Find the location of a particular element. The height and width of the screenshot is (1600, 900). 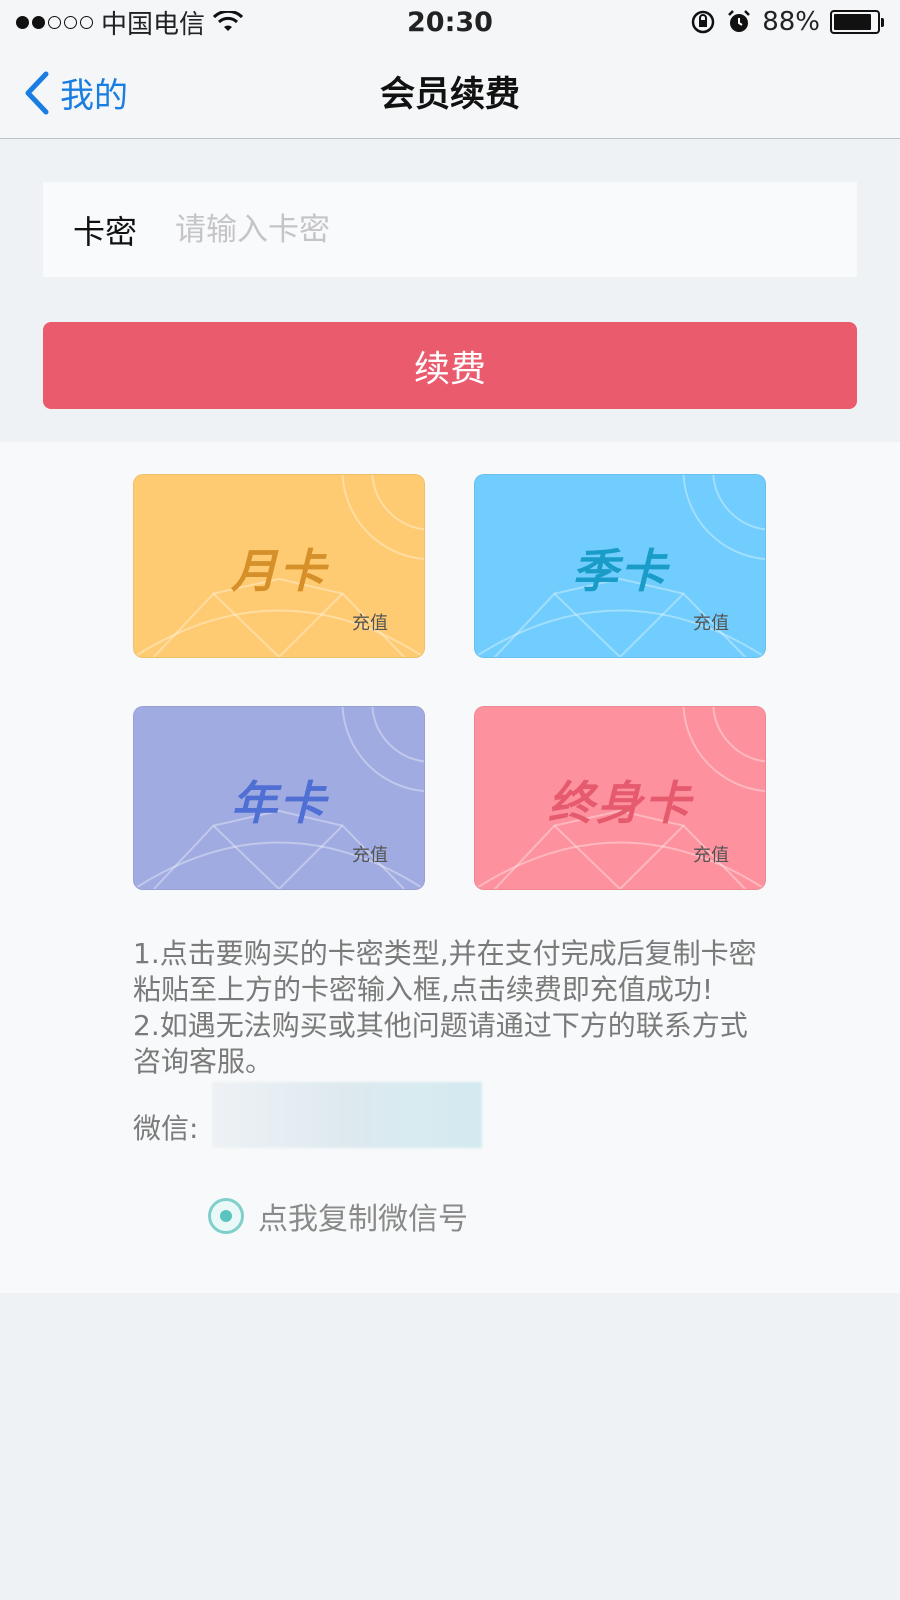

copy-wechat-button: 点我复制微信号 is located at coordinates (338, 1216).